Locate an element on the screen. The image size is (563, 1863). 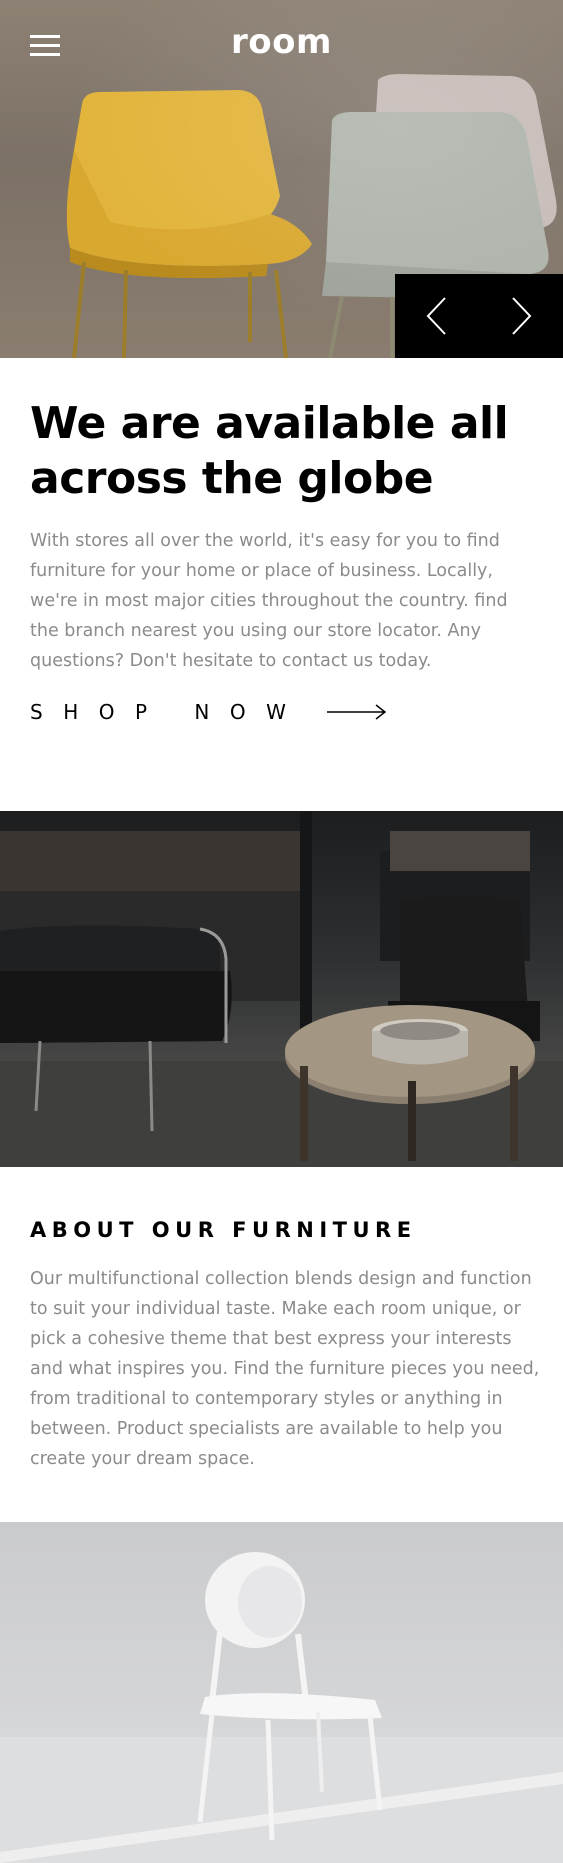
chevron-right-icon is located at coordinates (522, 316).